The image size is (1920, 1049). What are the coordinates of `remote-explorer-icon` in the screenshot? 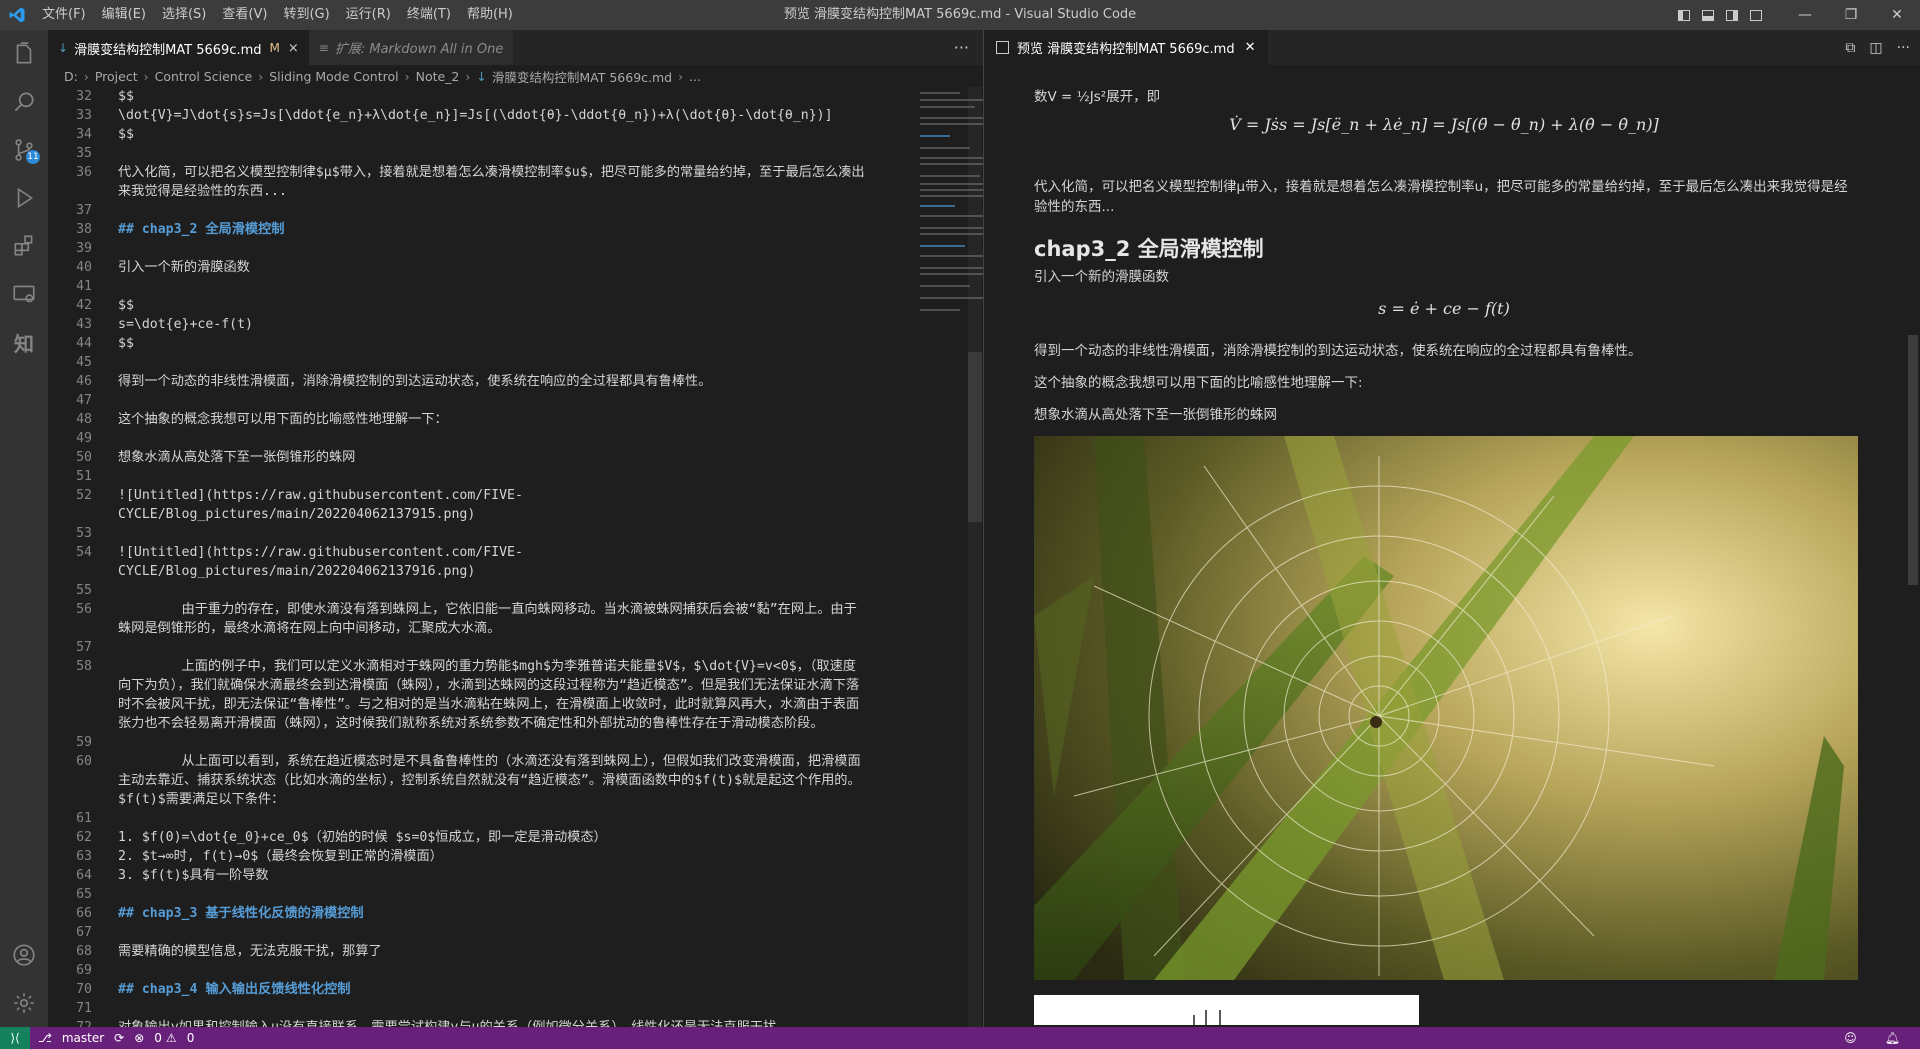 It's located at (24, 294).